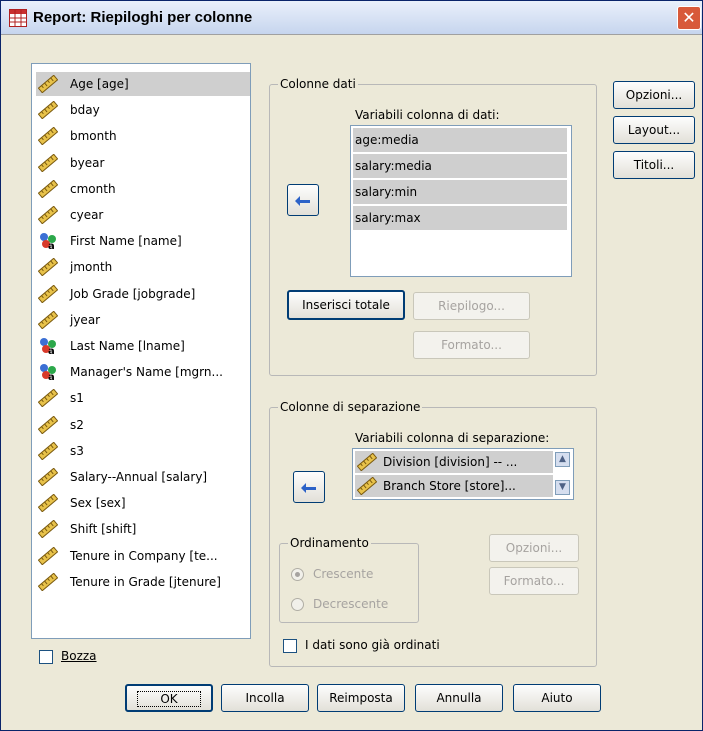  What do you see at coordinates (351, 18) in the screenshot?
I see `title-bar: Report: Riepiloghi per colonne ✕` at bounding box center [351, 18].